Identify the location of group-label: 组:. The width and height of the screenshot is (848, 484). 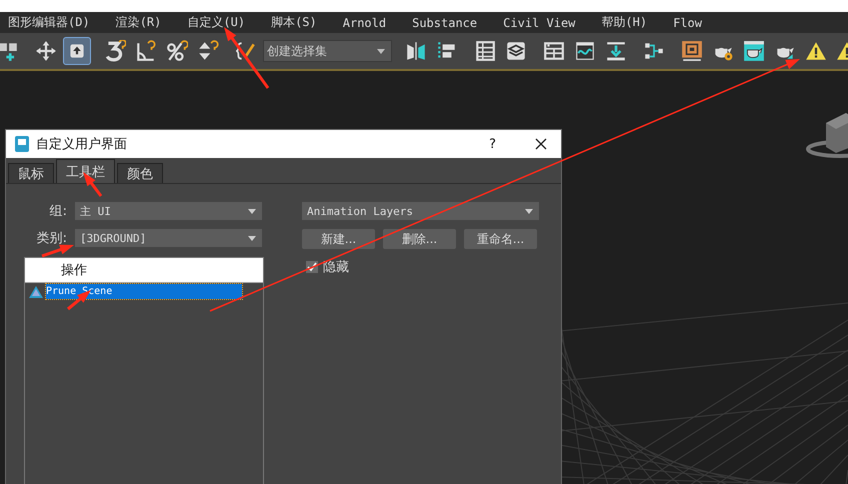
(58, 211).